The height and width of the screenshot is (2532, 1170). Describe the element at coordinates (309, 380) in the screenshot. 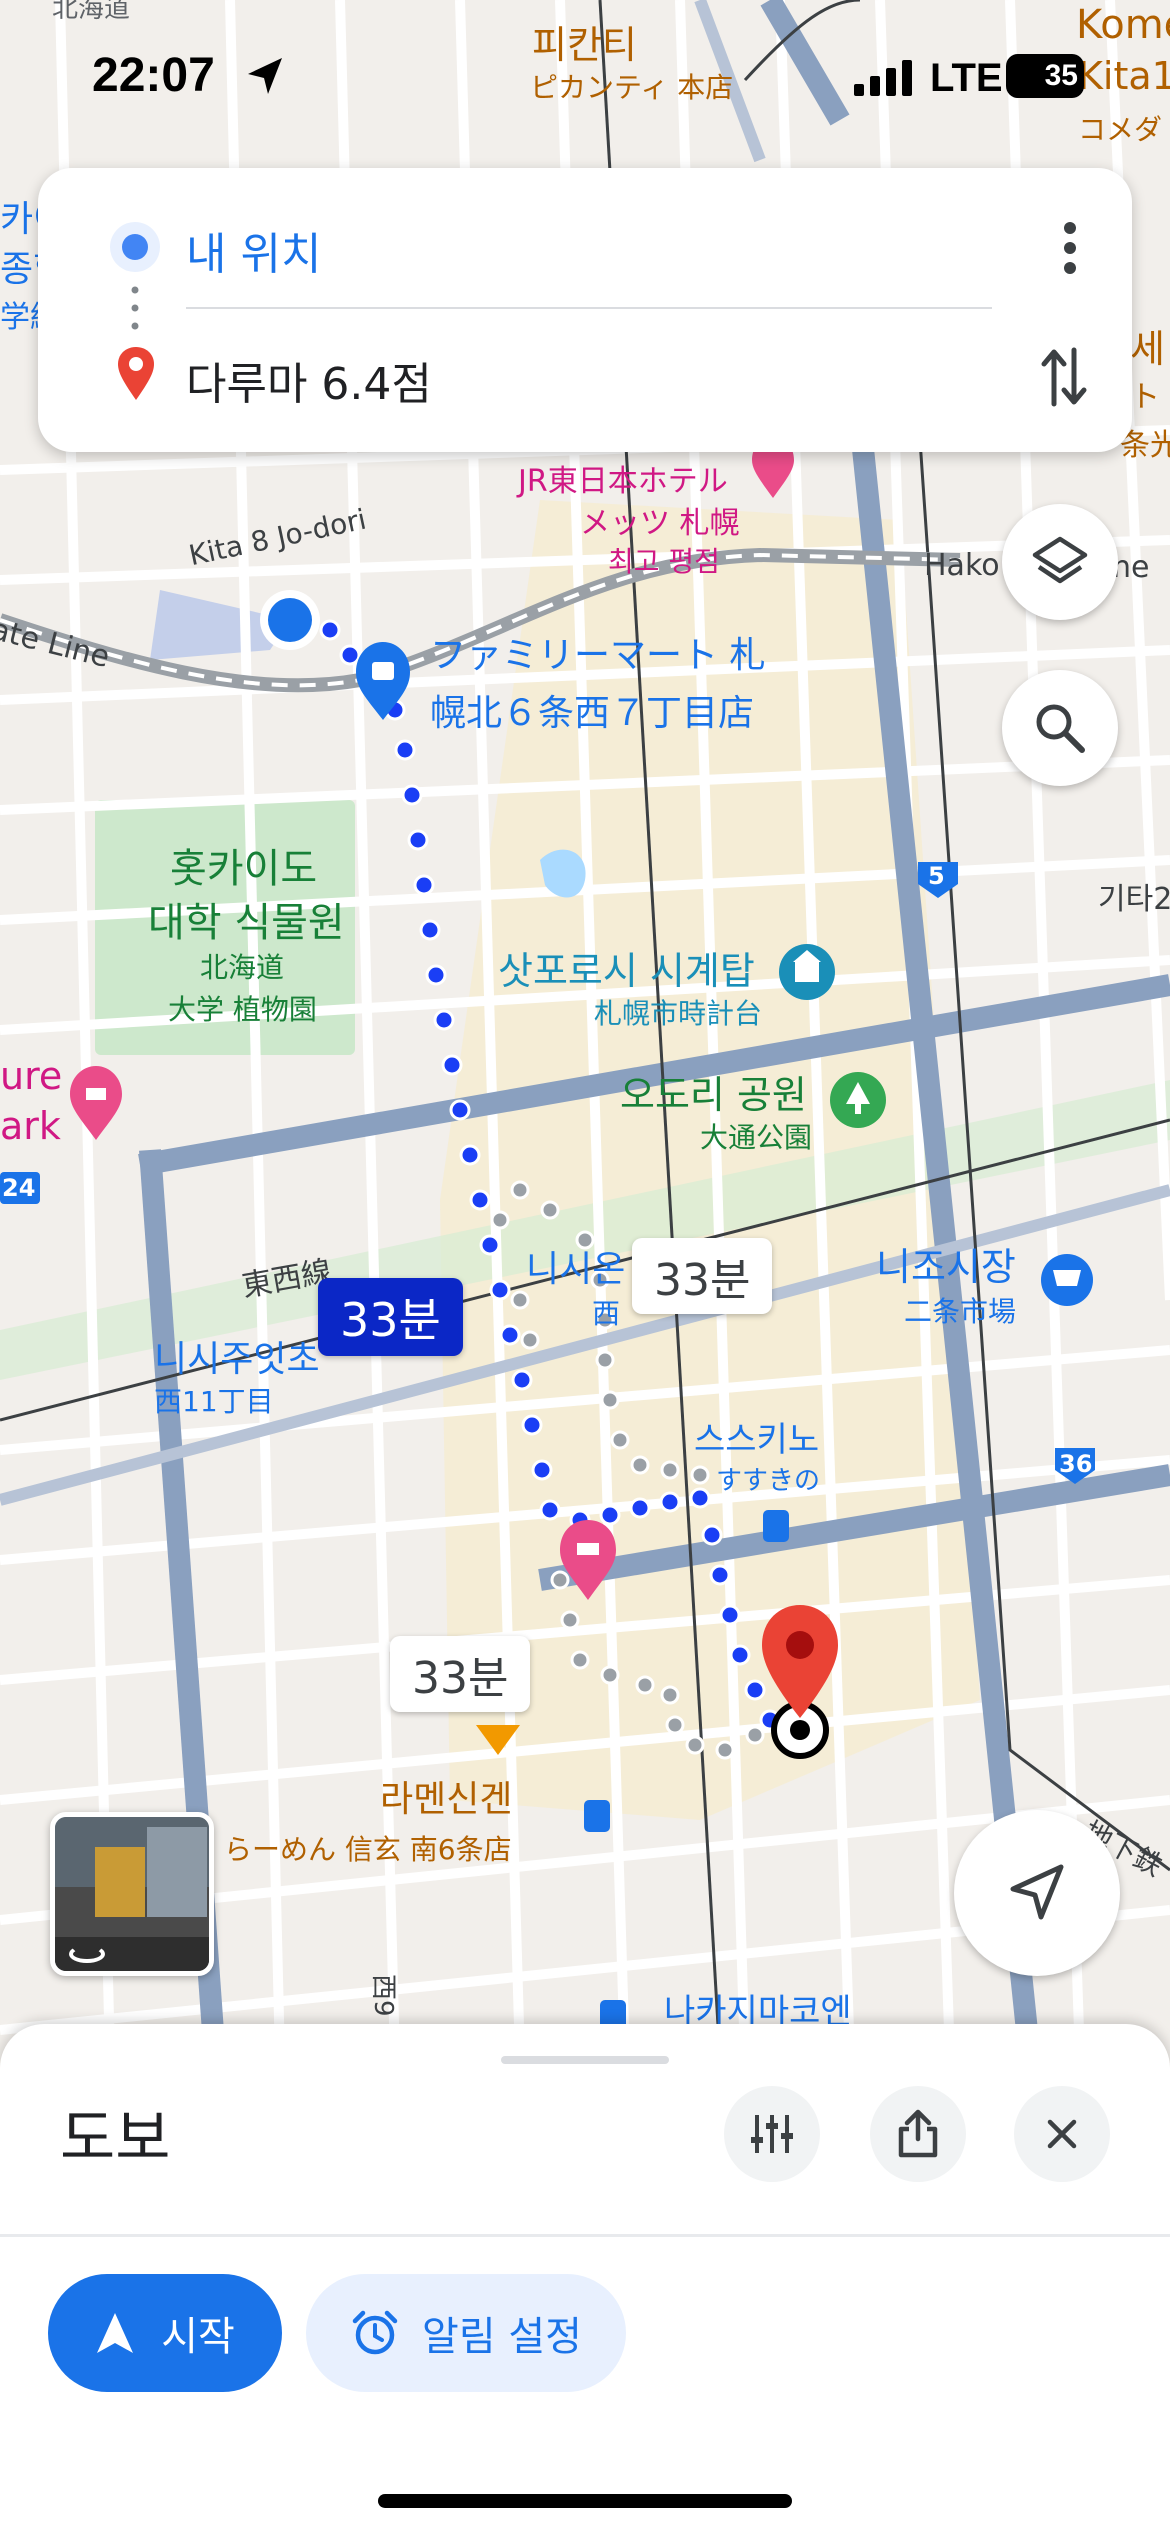

I see `destination-field: 다루마 6.4점` at that location.